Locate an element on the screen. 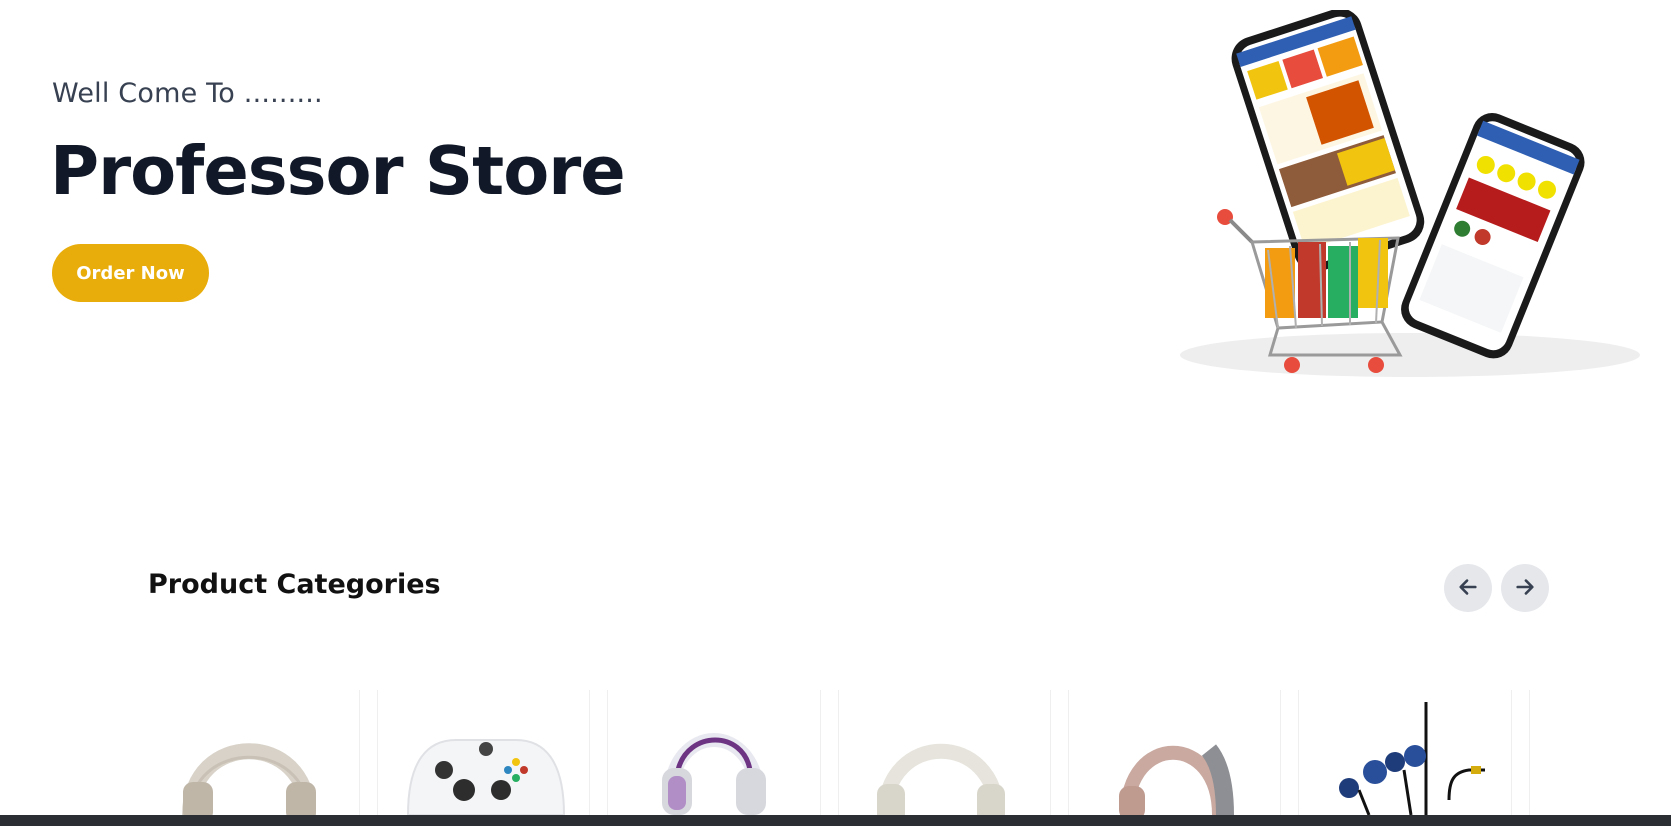 The height and width of the screenshot is (826, 1671). bottom-bar is located at coordinates (835, 820).